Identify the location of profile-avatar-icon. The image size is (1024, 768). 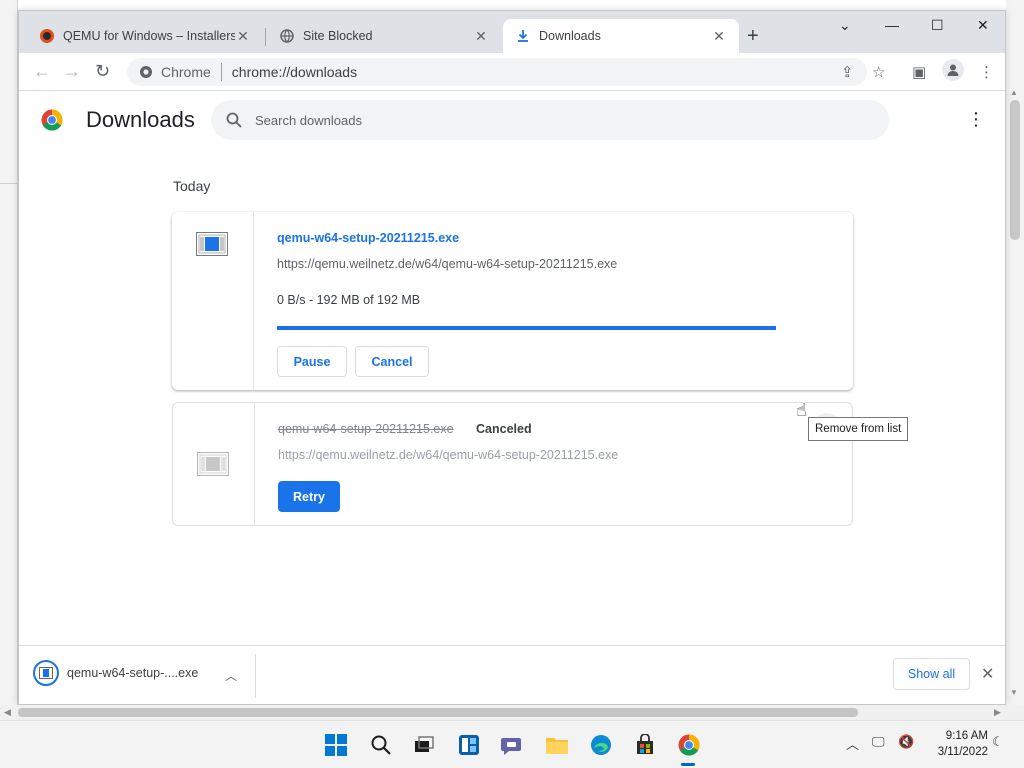
(953, 70).